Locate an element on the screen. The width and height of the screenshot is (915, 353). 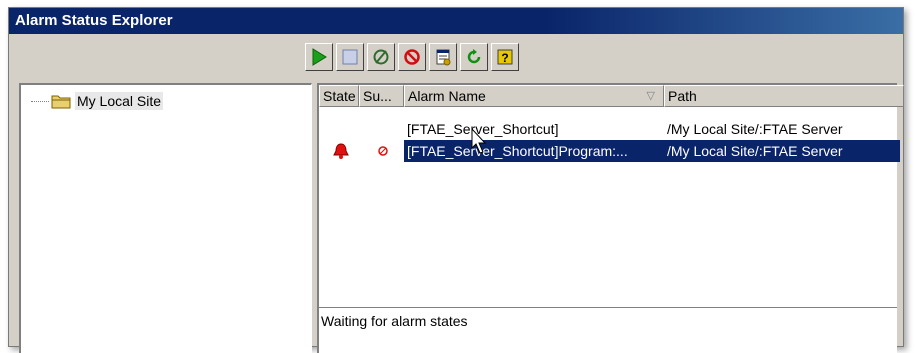
folder-icon is located at coordinates (61, 102).